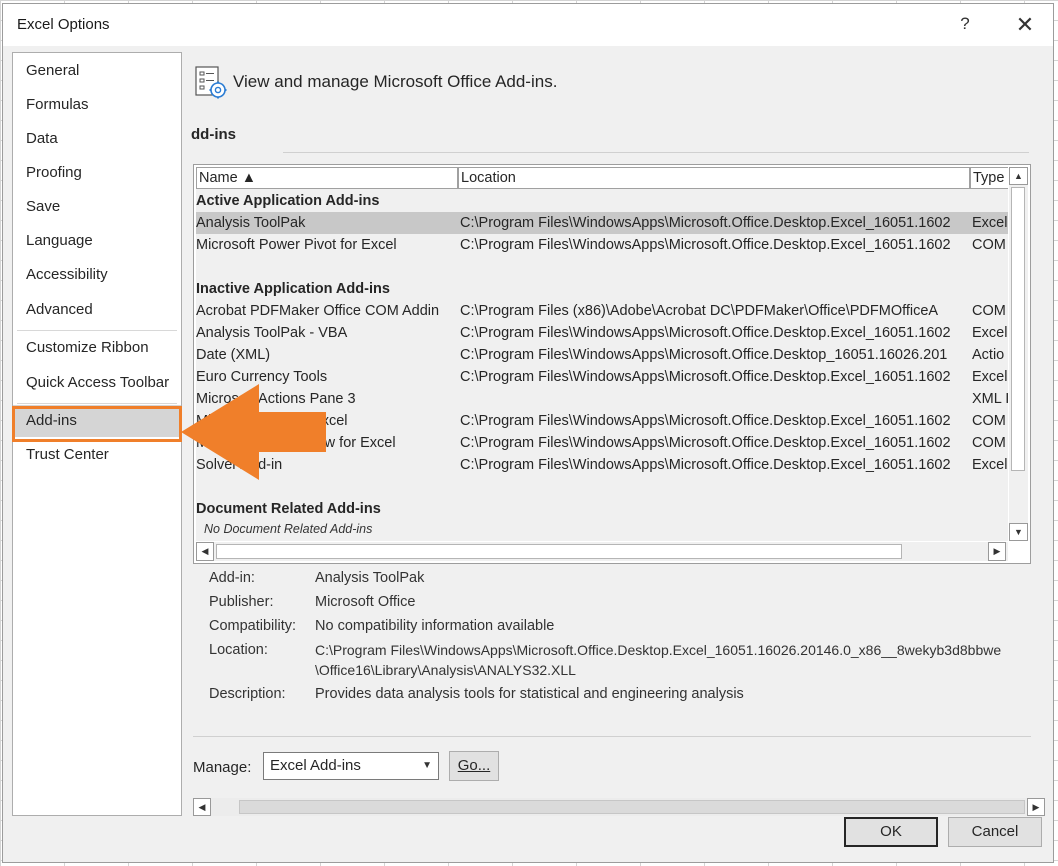 The width and height of the screenshot is (1058, 866). What do you see at coordinates (241, 602) in the screenshot?
I see `publisher-label: Publisher:` at bounding box center [241, 602].